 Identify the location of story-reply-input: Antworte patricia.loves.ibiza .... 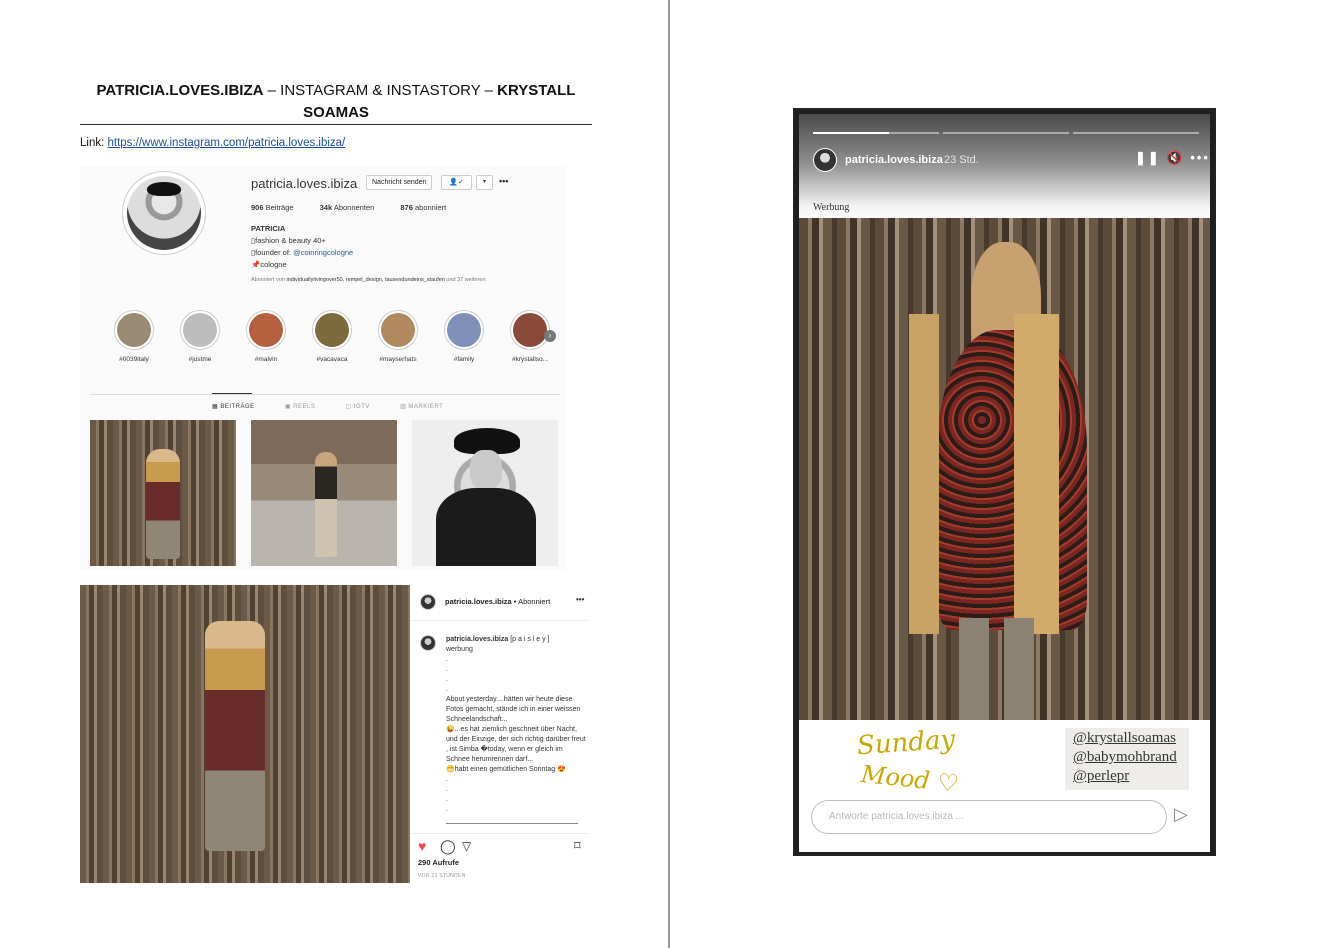
(989, 817).